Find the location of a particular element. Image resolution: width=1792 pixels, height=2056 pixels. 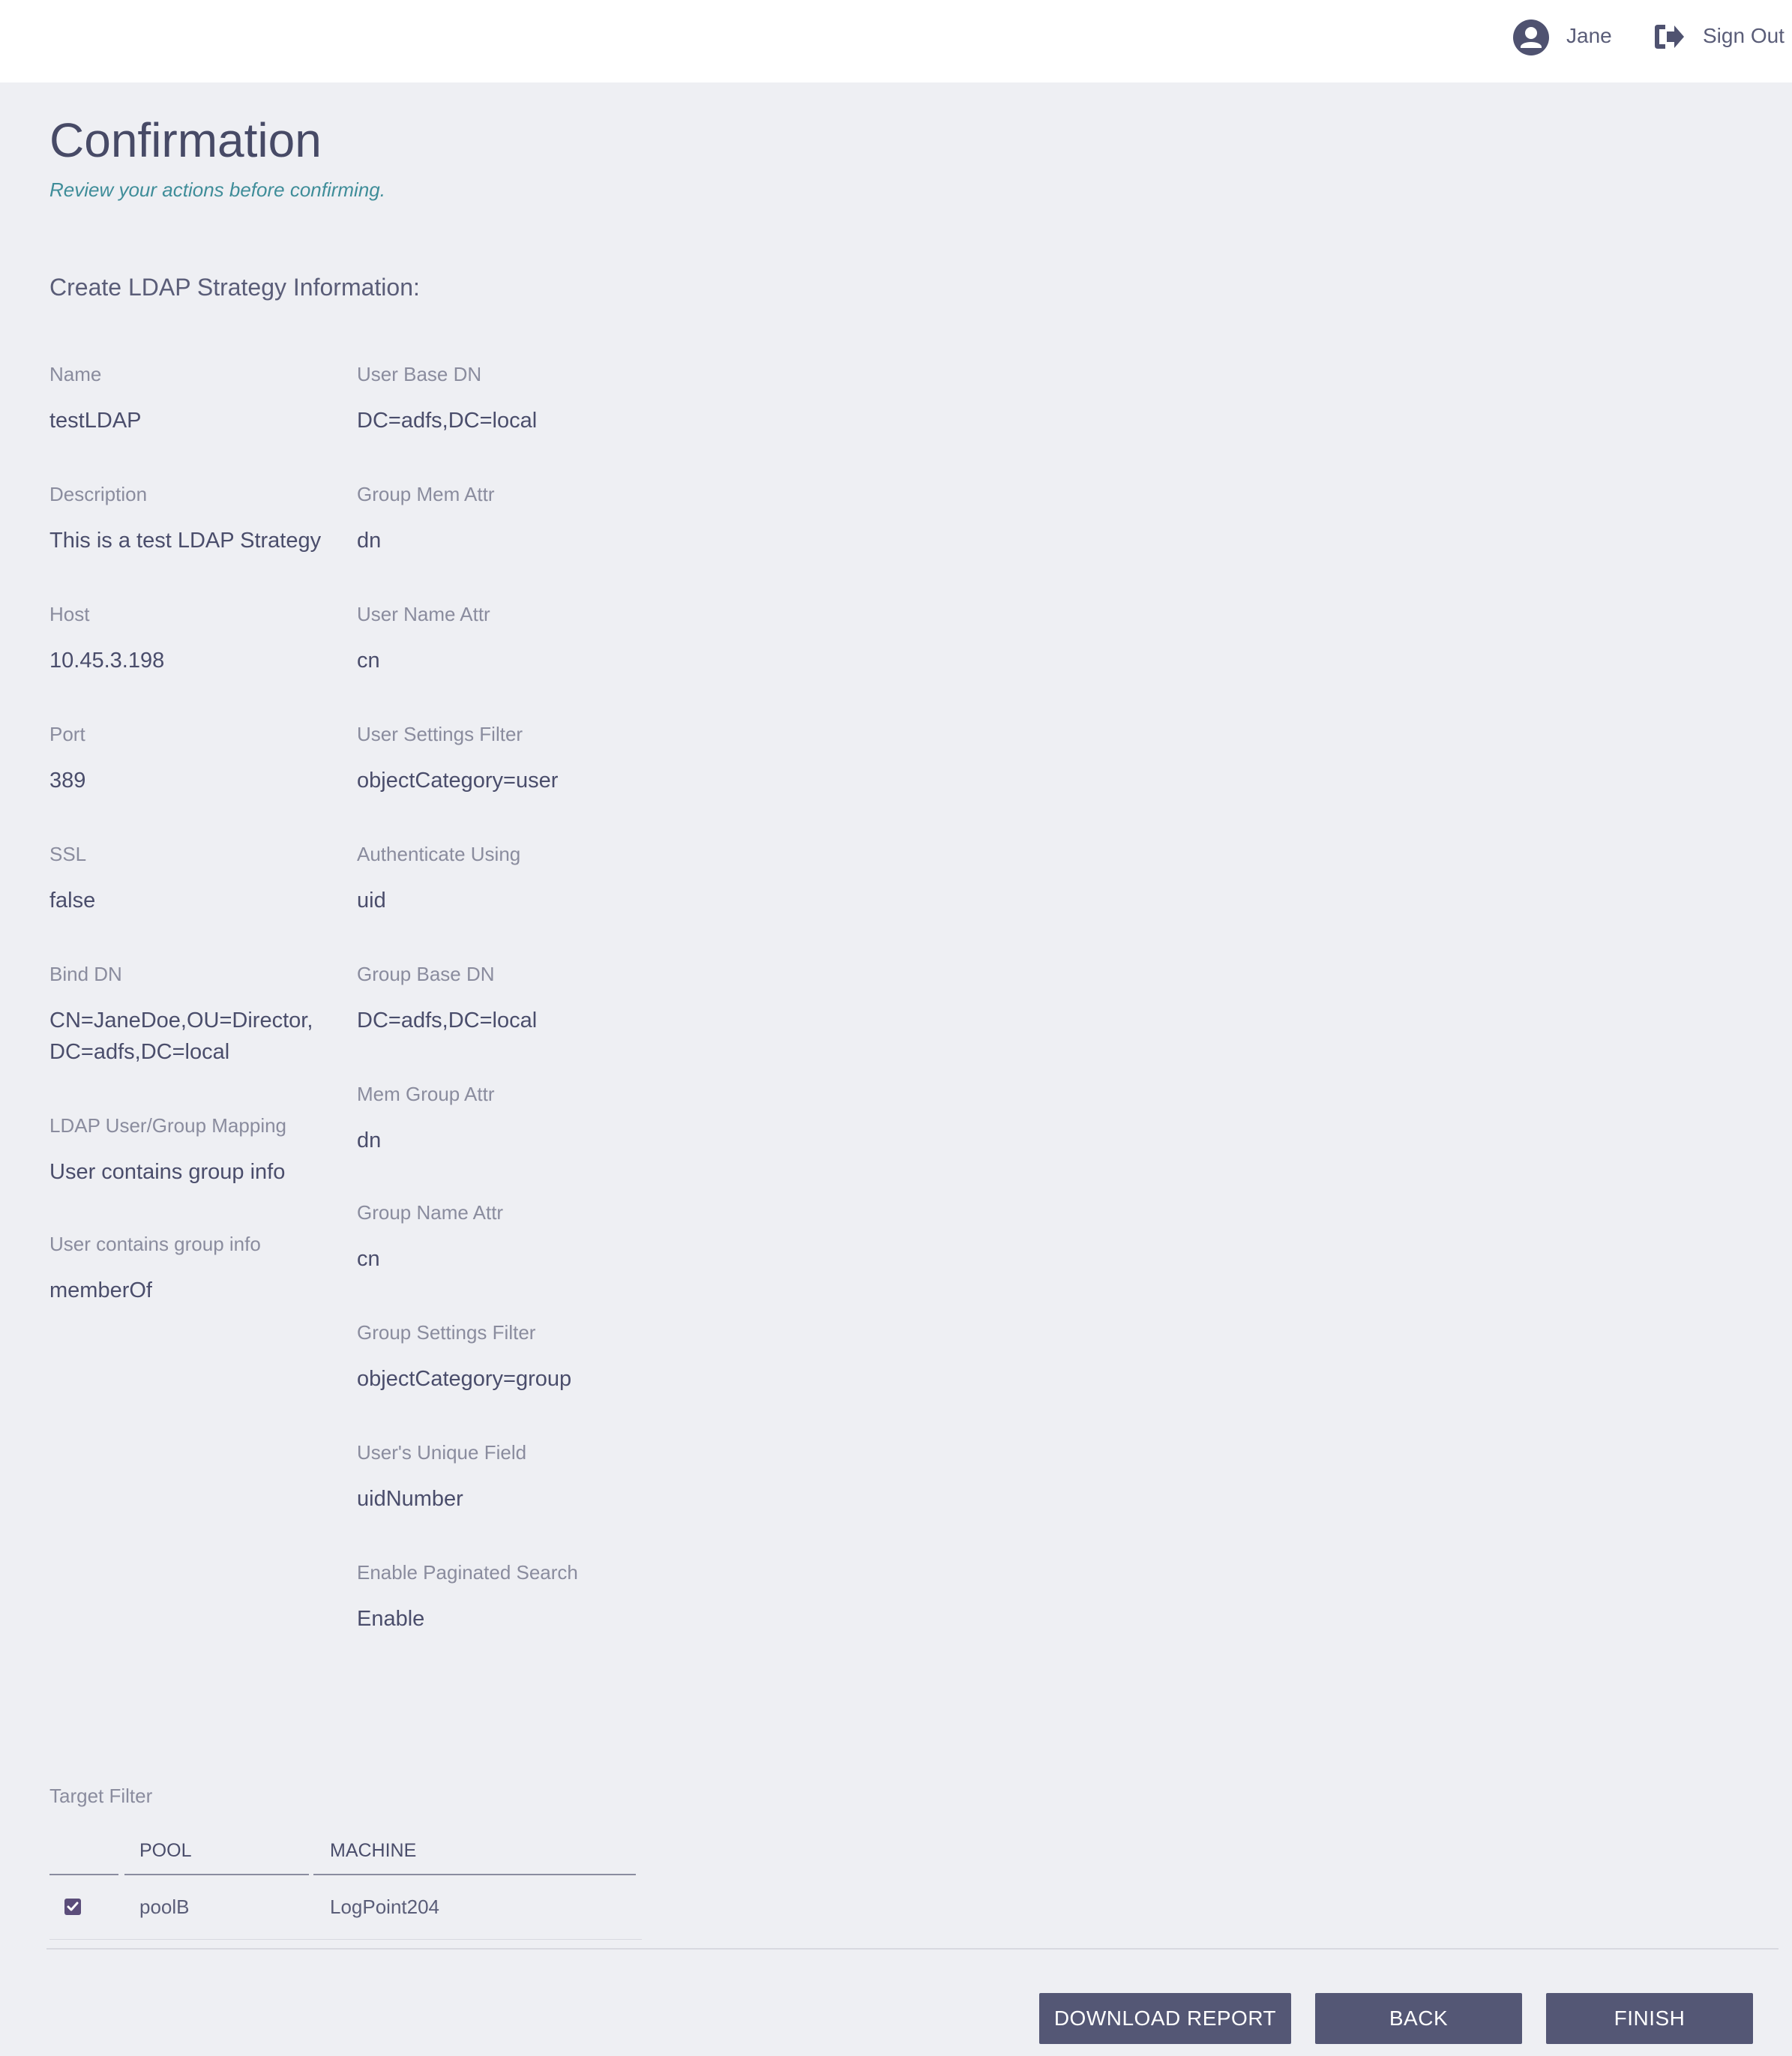

field-label: Description is located at coordinates (99, 494).